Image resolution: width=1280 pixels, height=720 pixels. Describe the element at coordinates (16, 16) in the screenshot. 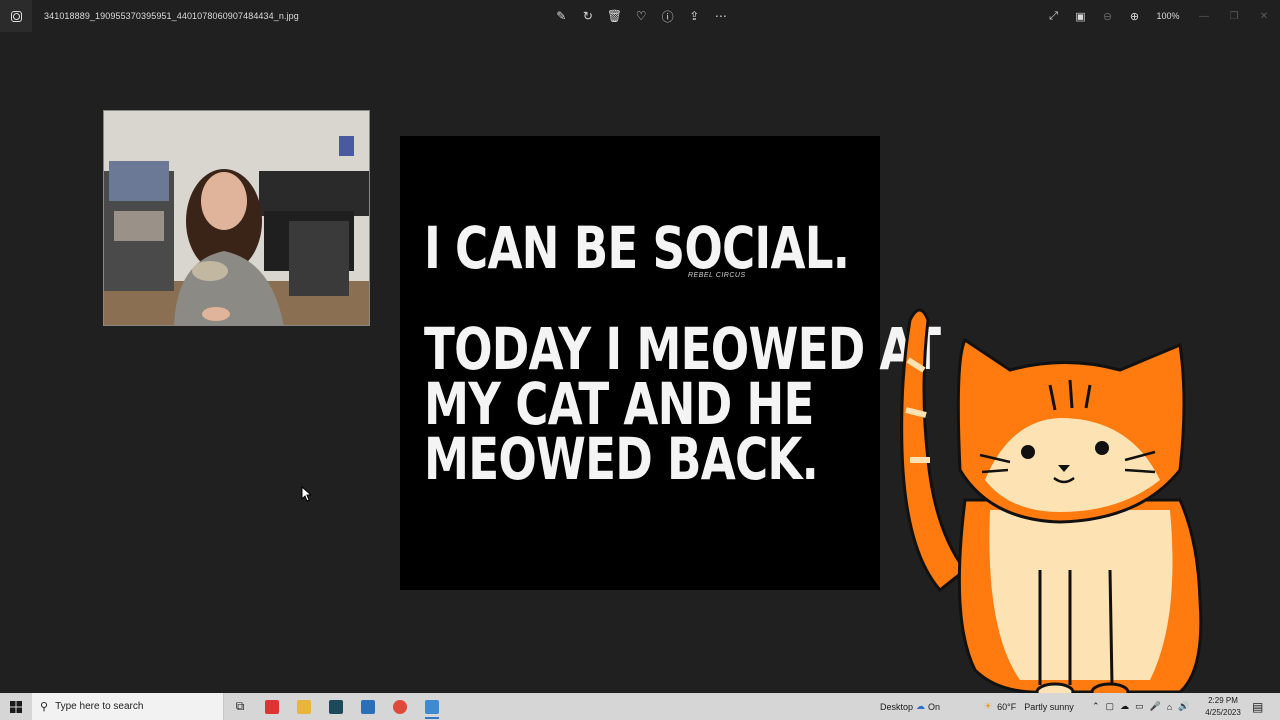

I see `photos-app-icon` at that location.